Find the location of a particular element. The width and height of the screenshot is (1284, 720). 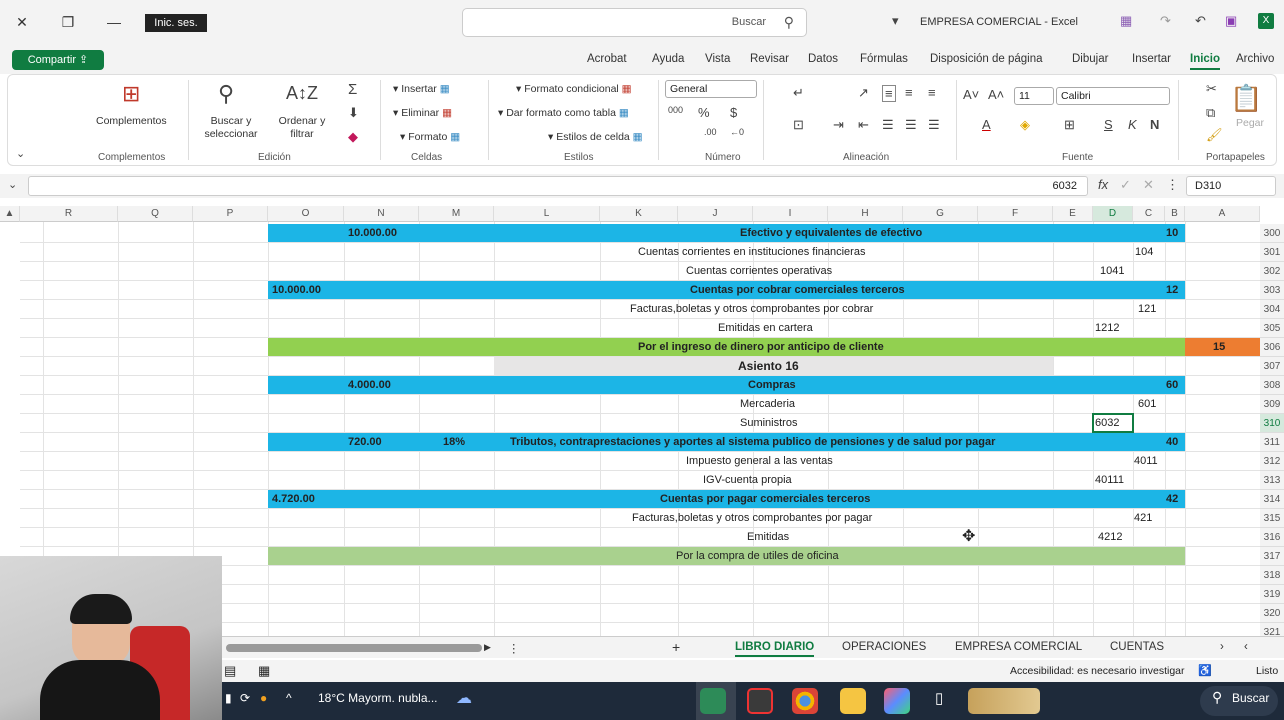

decimal-decrease-icon: .00 is located at coordinates (710, 132).